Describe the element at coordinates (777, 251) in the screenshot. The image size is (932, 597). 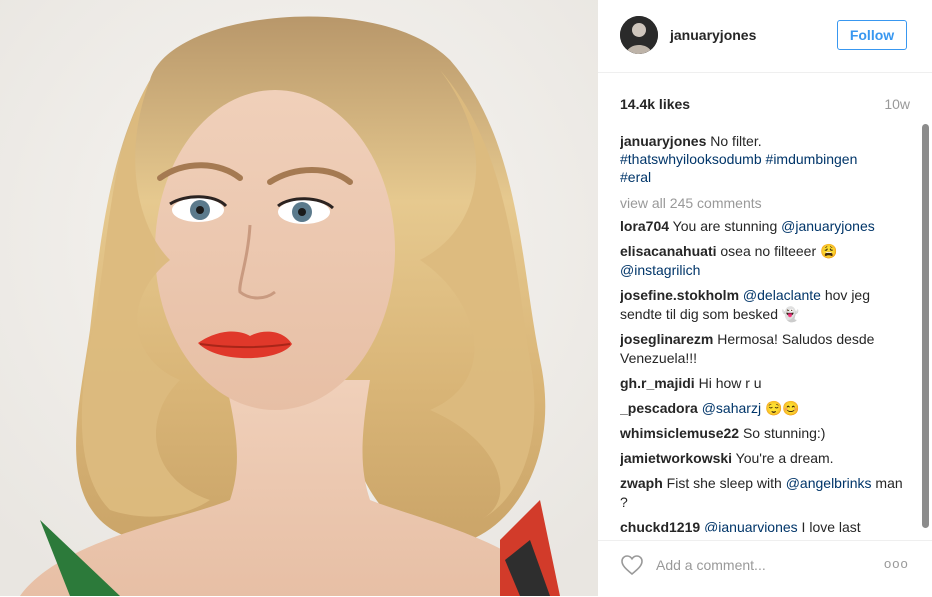
I see `comment-text: osea no filteeer 😩` at that location.